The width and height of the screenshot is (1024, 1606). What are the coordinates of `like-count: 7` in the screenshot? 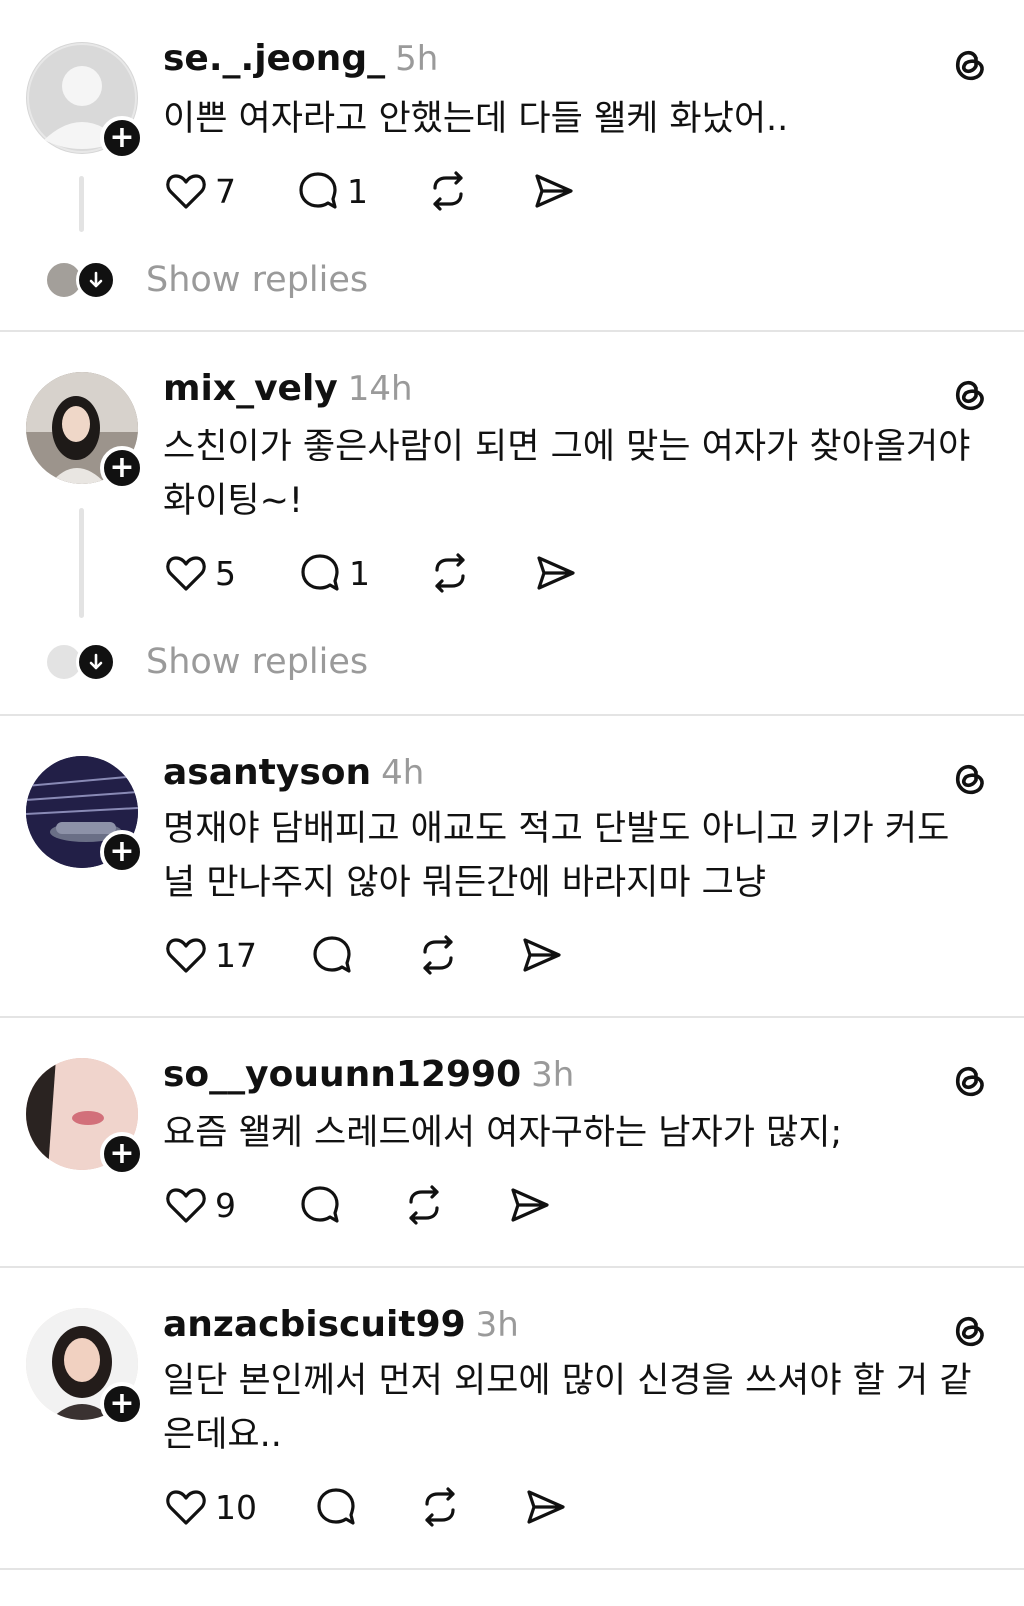 It's located at (225, 191).